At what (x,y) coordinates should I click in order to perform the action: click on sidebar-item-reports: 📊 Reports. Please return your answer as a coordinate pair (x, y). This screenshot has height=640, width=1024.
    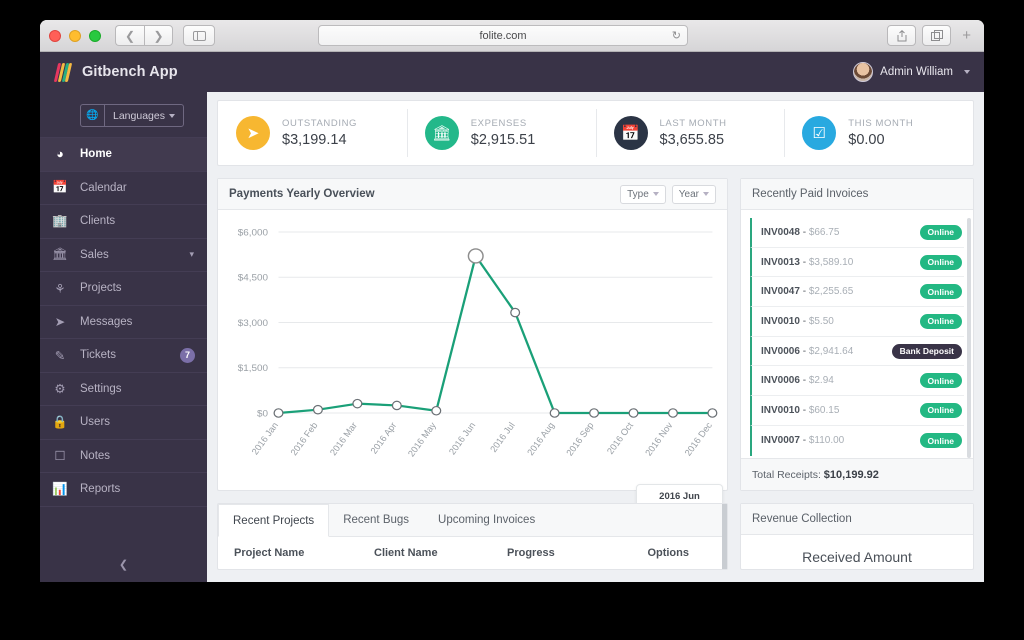
    Looking at the image, I should click on (123, 490).